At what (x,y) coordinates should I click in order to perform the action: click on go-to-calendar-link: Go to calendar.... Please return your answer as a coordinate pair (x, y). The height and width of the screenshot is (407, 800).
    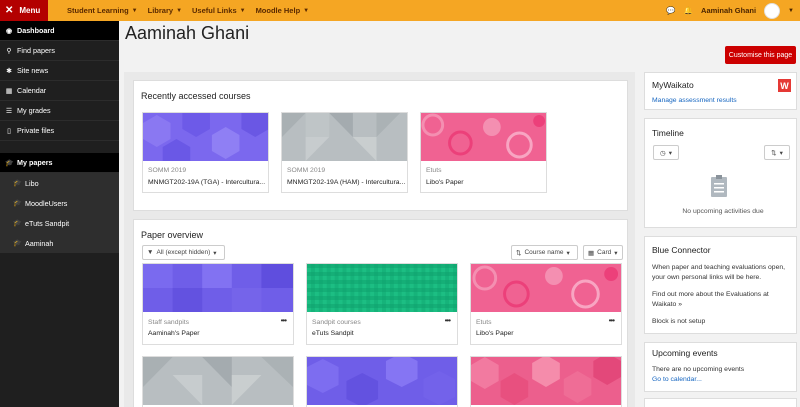
    Looking at the image, I should click on (677, 379).